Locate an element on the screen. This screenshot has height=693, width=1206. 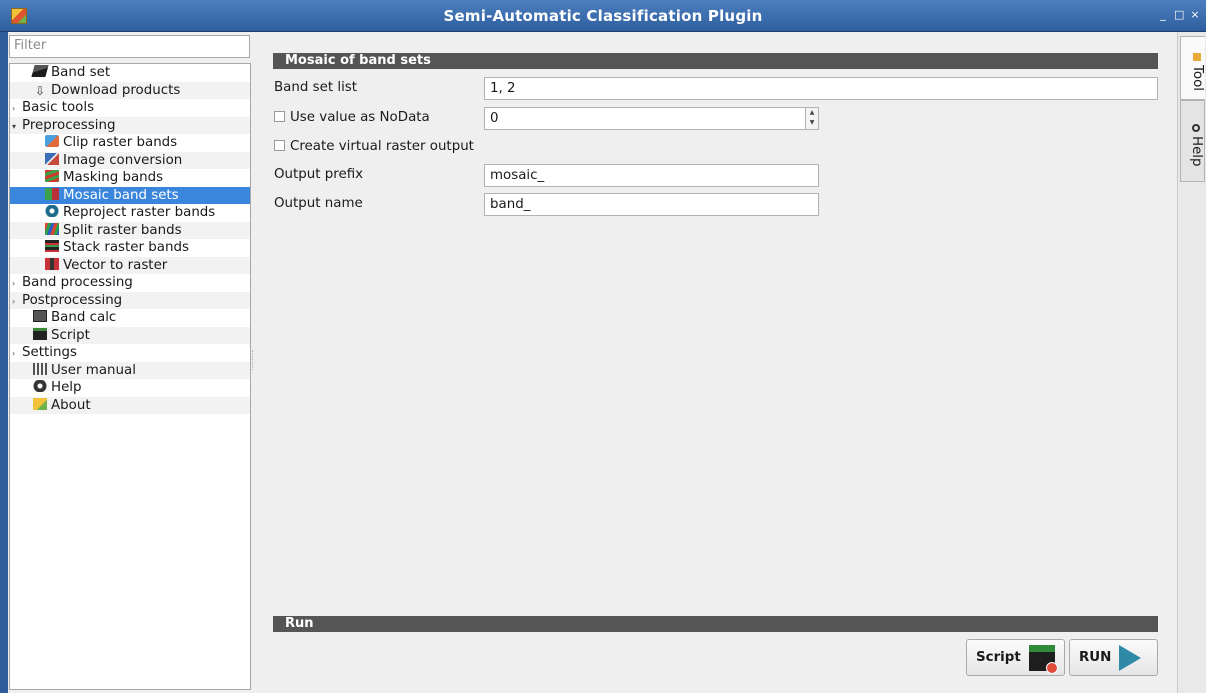
image-conversion-icon is located at coordinates (52, 158).